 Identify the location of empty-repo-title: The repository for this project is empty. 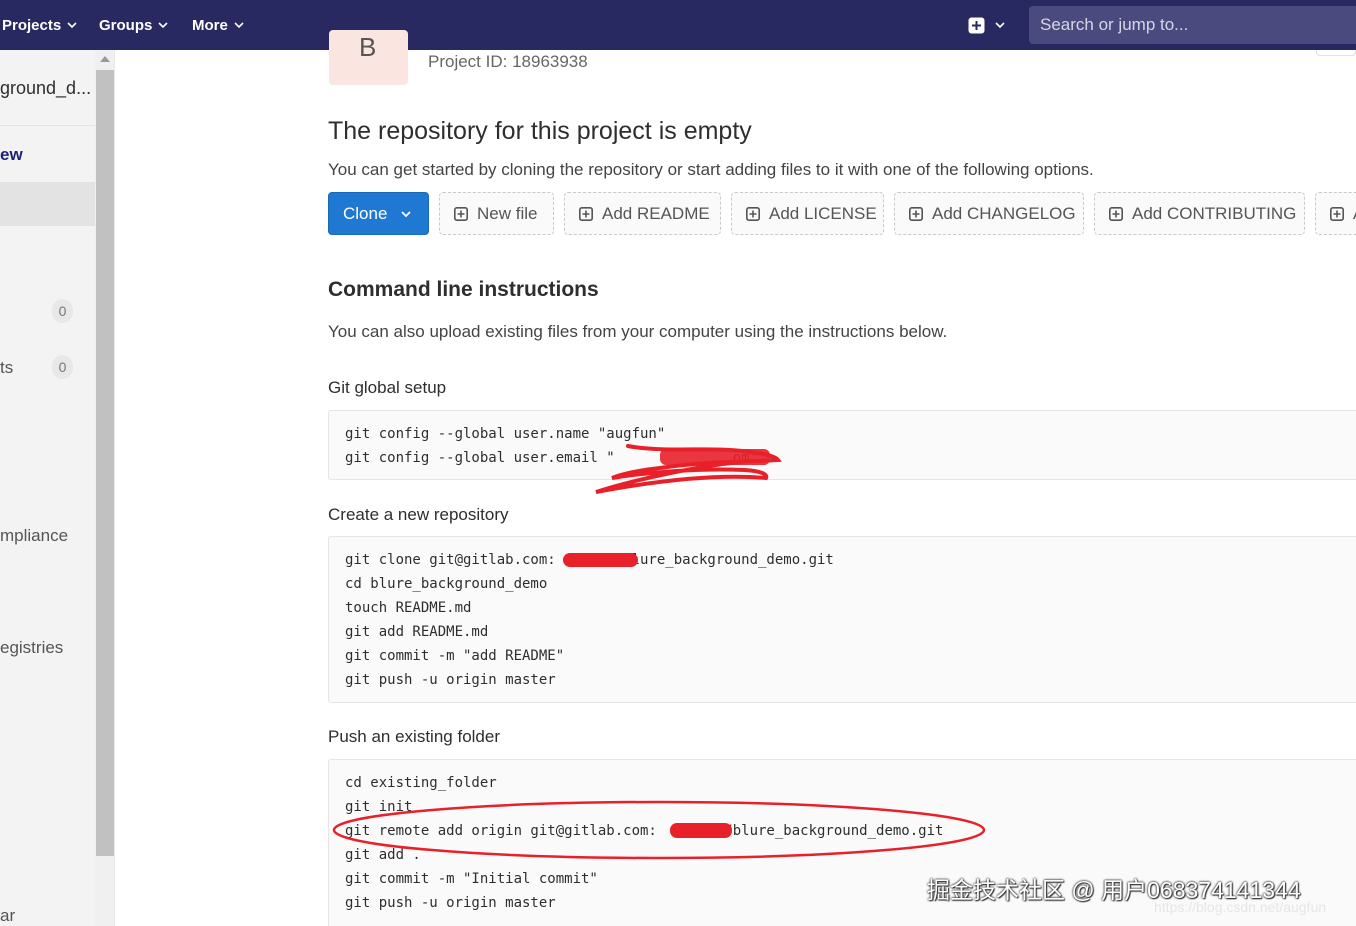
(540, 131).